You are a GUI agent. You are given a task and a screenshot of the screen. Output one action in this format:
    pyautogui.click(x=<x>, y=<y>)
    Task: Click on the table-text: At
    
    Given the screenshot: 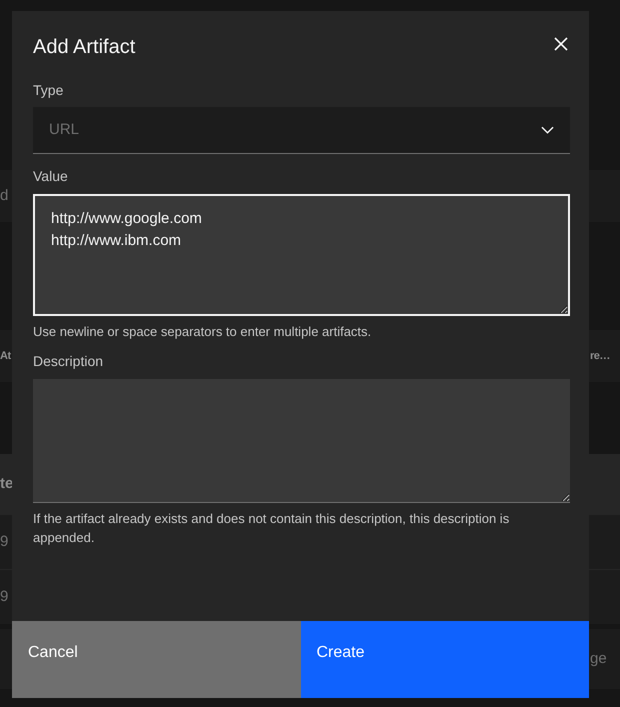 What is the action you would take?
    pyautogui.click(x=6, y=356)
    